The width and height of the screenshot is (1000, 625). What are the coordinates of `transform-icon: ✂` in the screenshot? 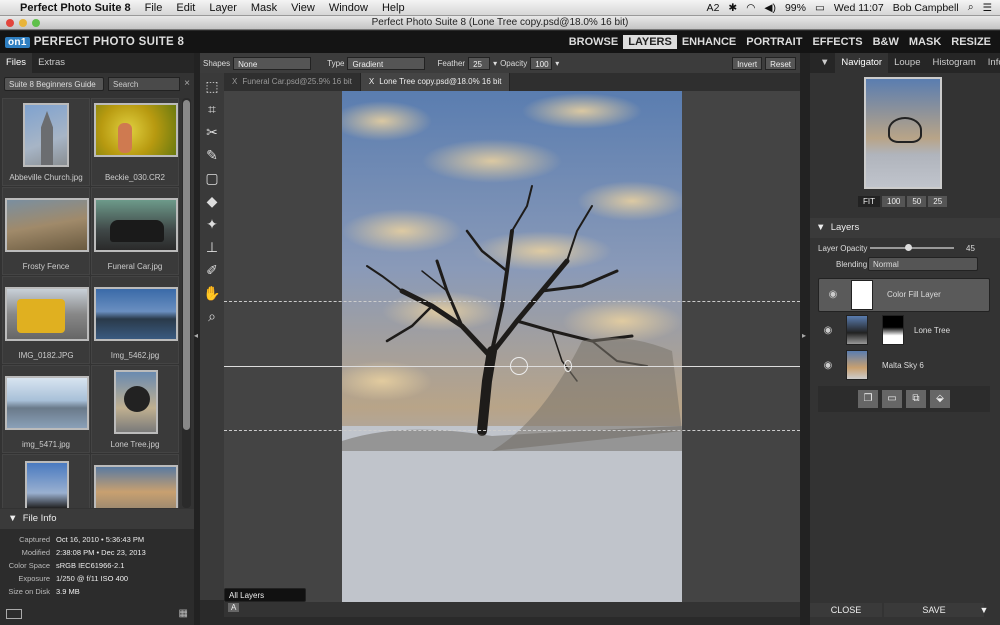 It's located at (212, 132).